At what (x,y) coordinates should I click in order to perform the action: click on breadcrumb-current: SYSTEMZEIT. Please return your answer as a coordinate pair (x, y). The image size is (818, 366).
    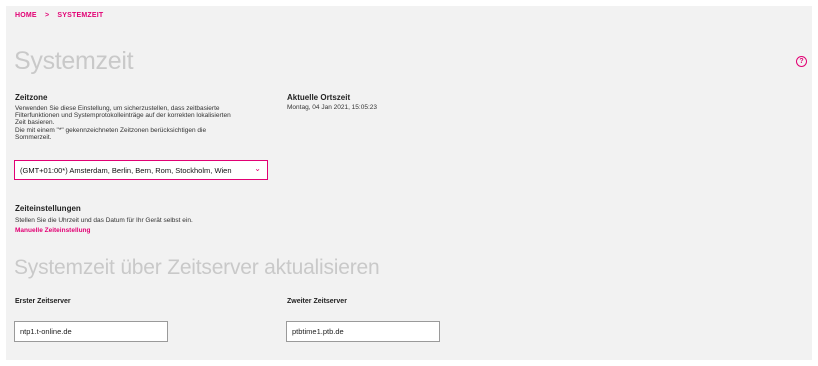
    Looking at the image, I should click on (80, 15).